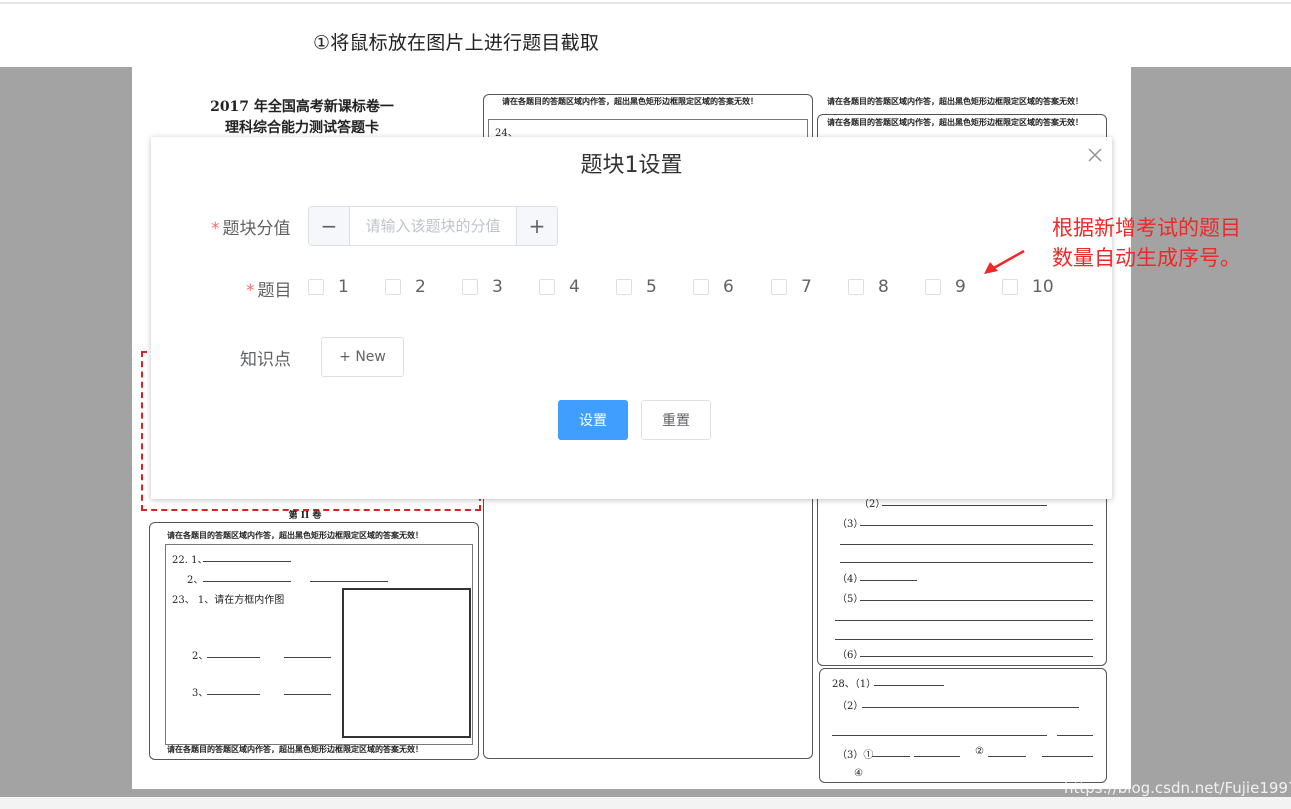  I want to click on sheet-item-3: （3）, so click(850, 524).